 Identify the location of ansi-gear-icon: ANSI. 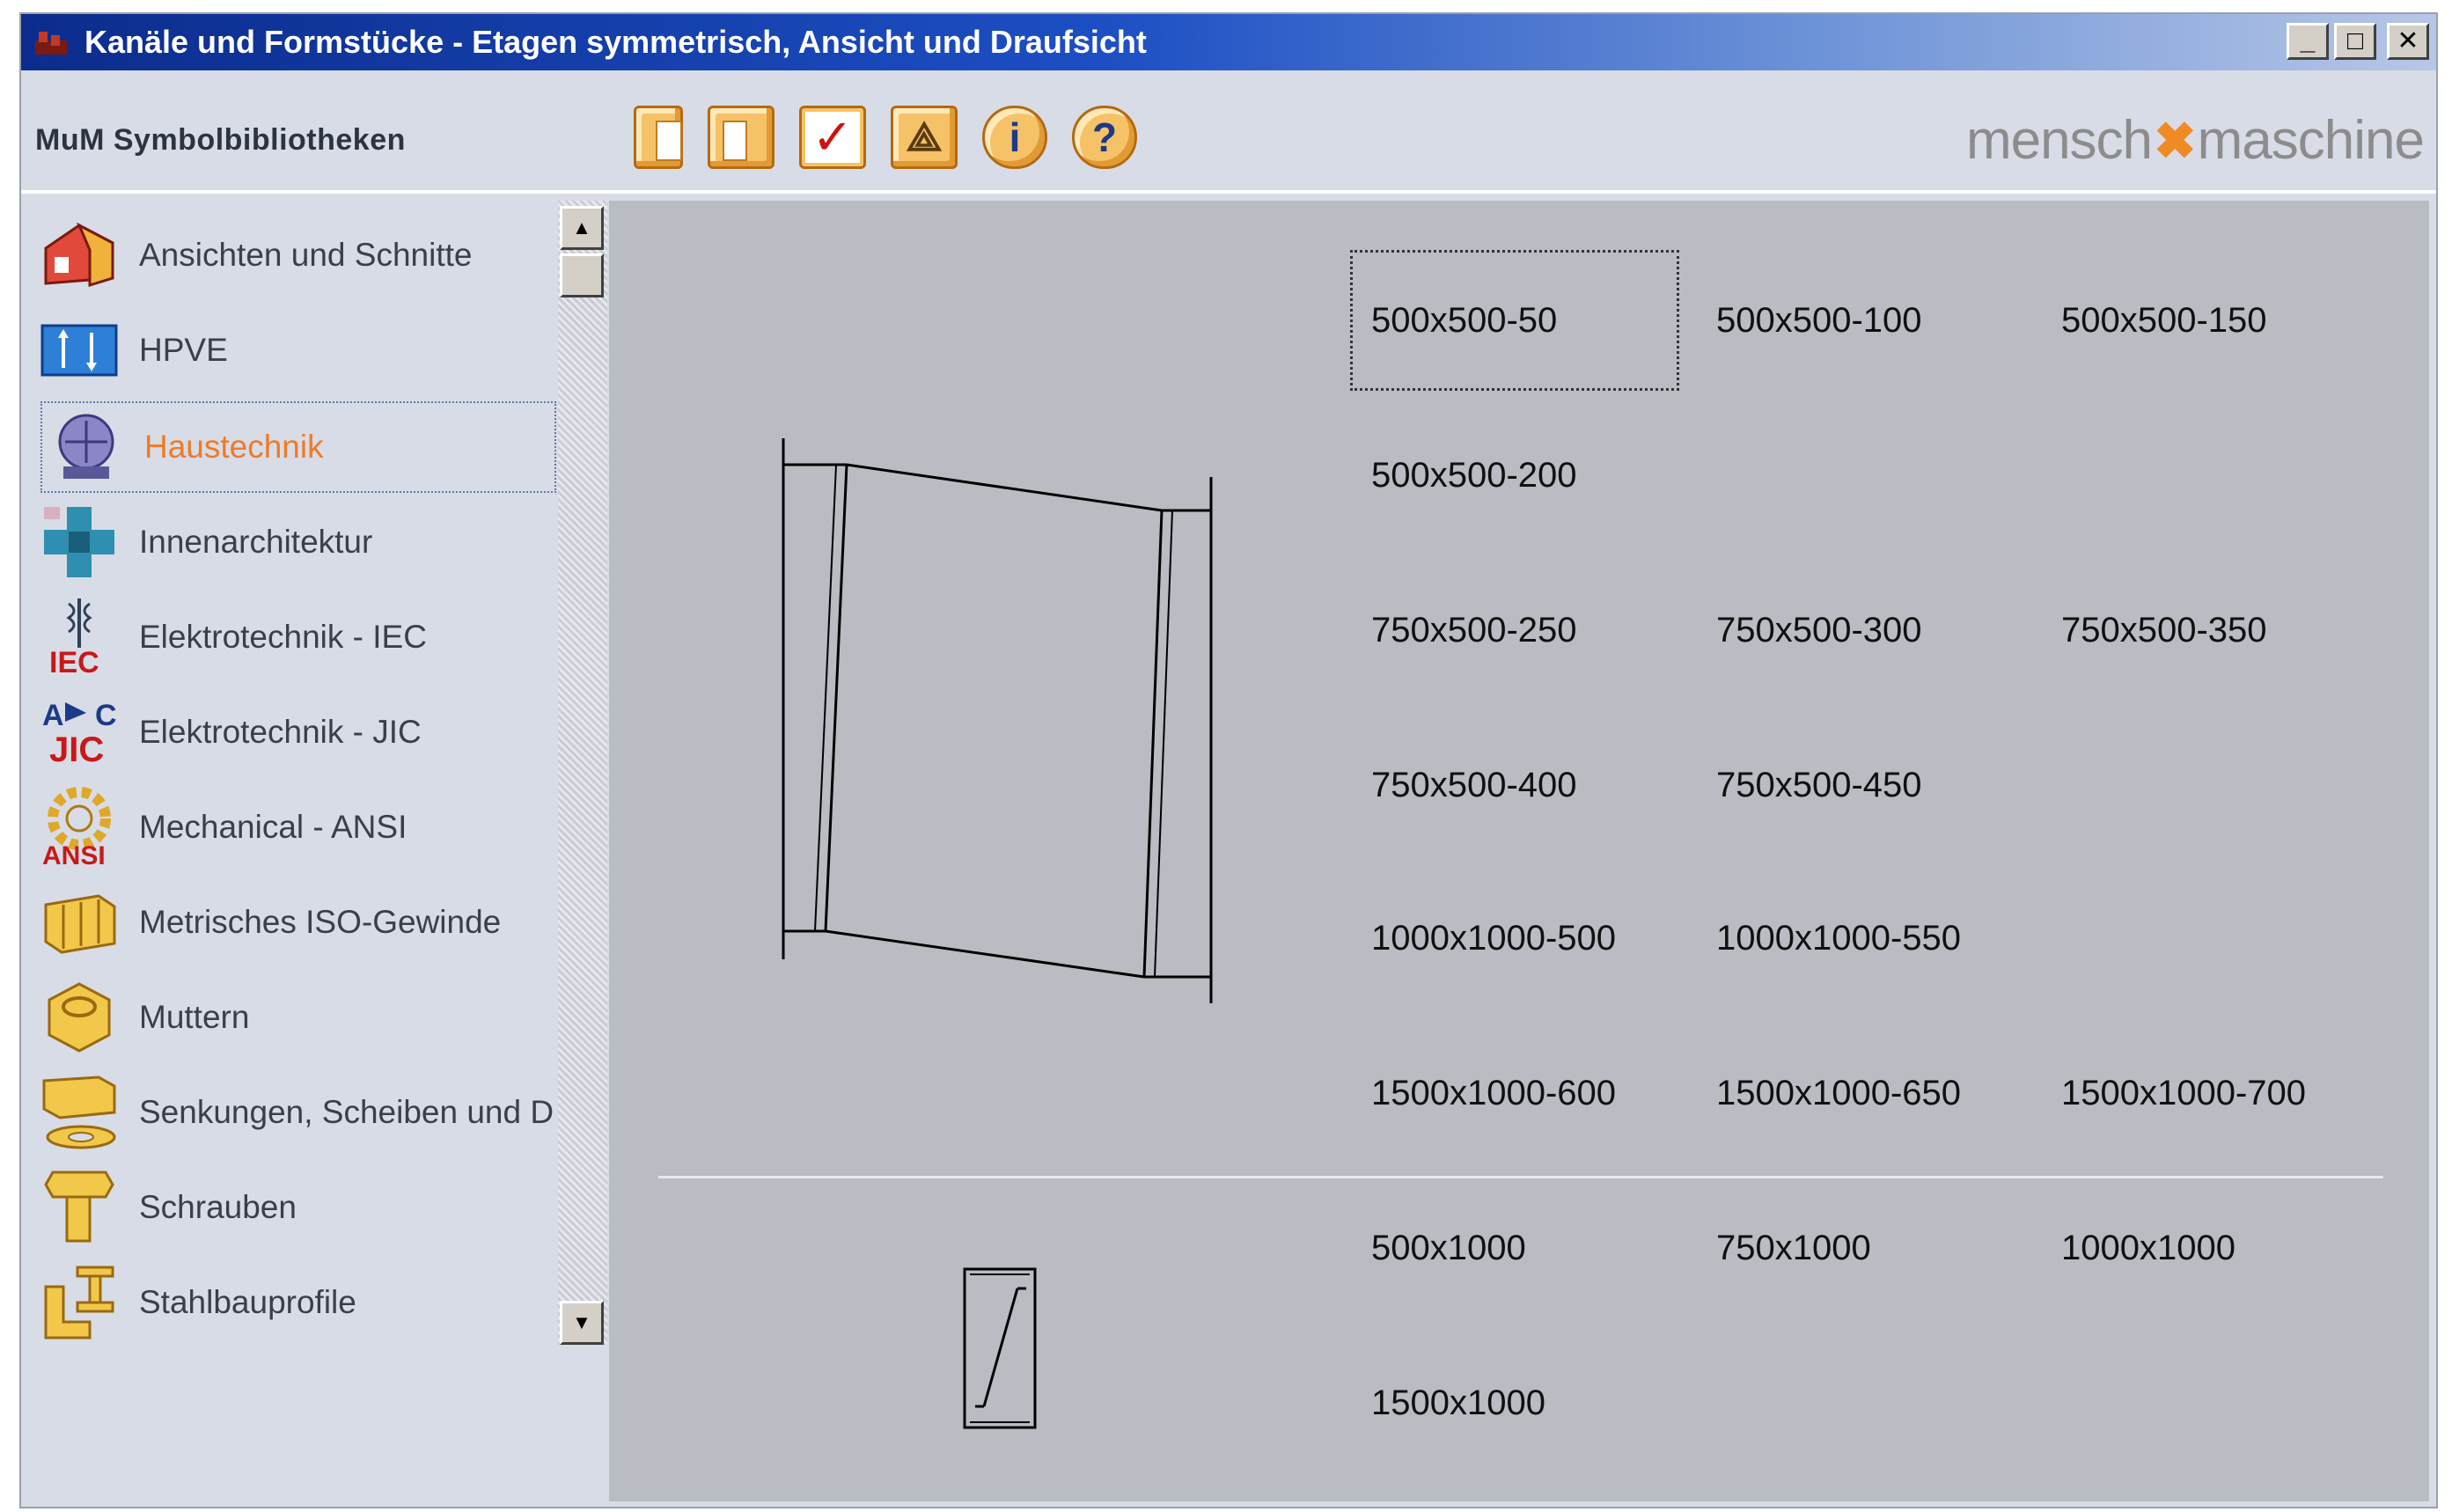
(79, 827).